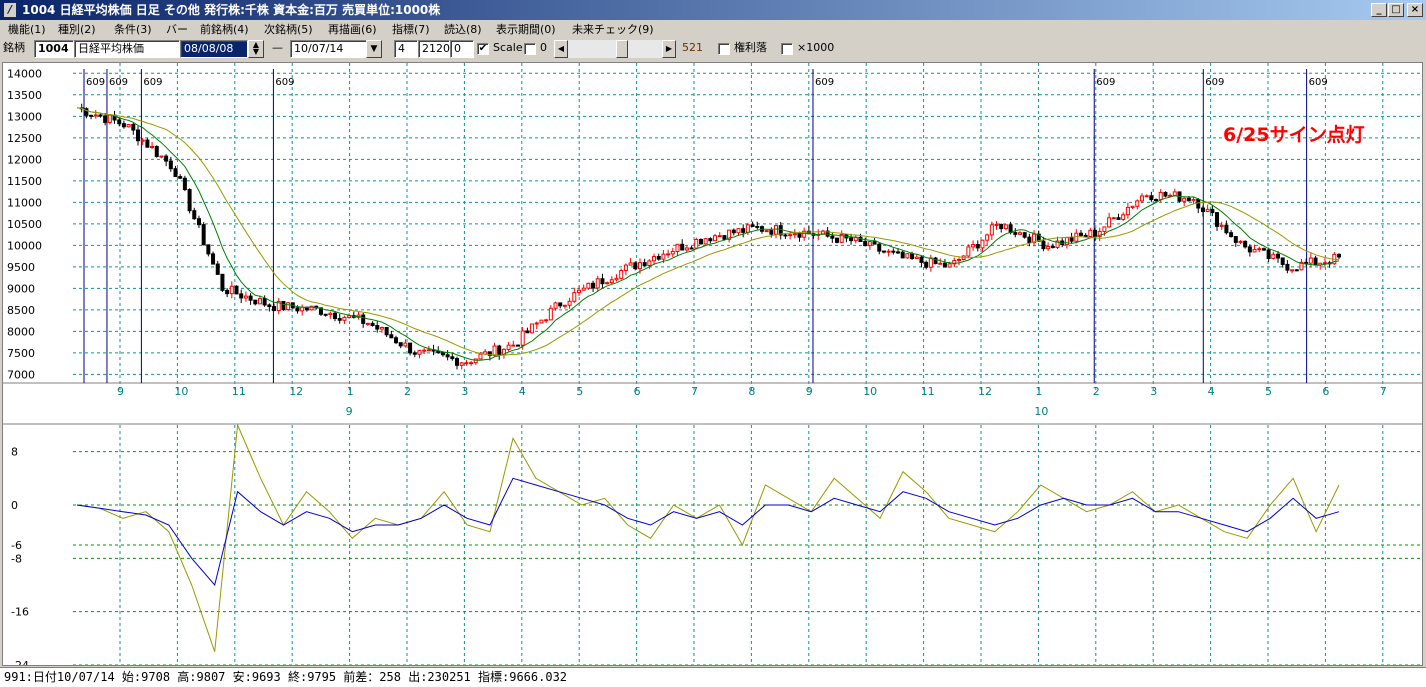 Image resolution: width=1426 pixels, height=687 pixels. What do you see at coordinates (24, 116) in the screenshot?
I see `price-axis-label: 13000` at bounding box center [24, 116].